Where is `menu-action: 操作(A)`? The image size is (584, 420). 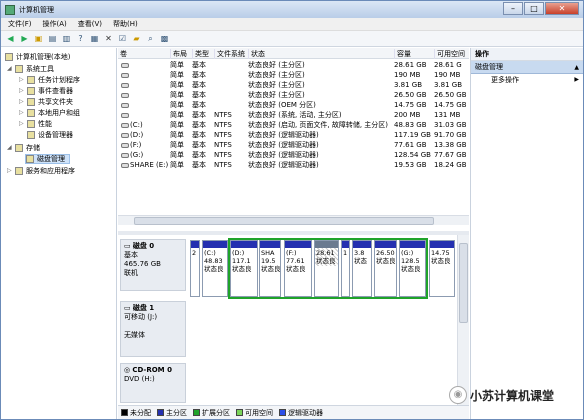 menu-action: 操作(A) is located at coordinates (55, 24).